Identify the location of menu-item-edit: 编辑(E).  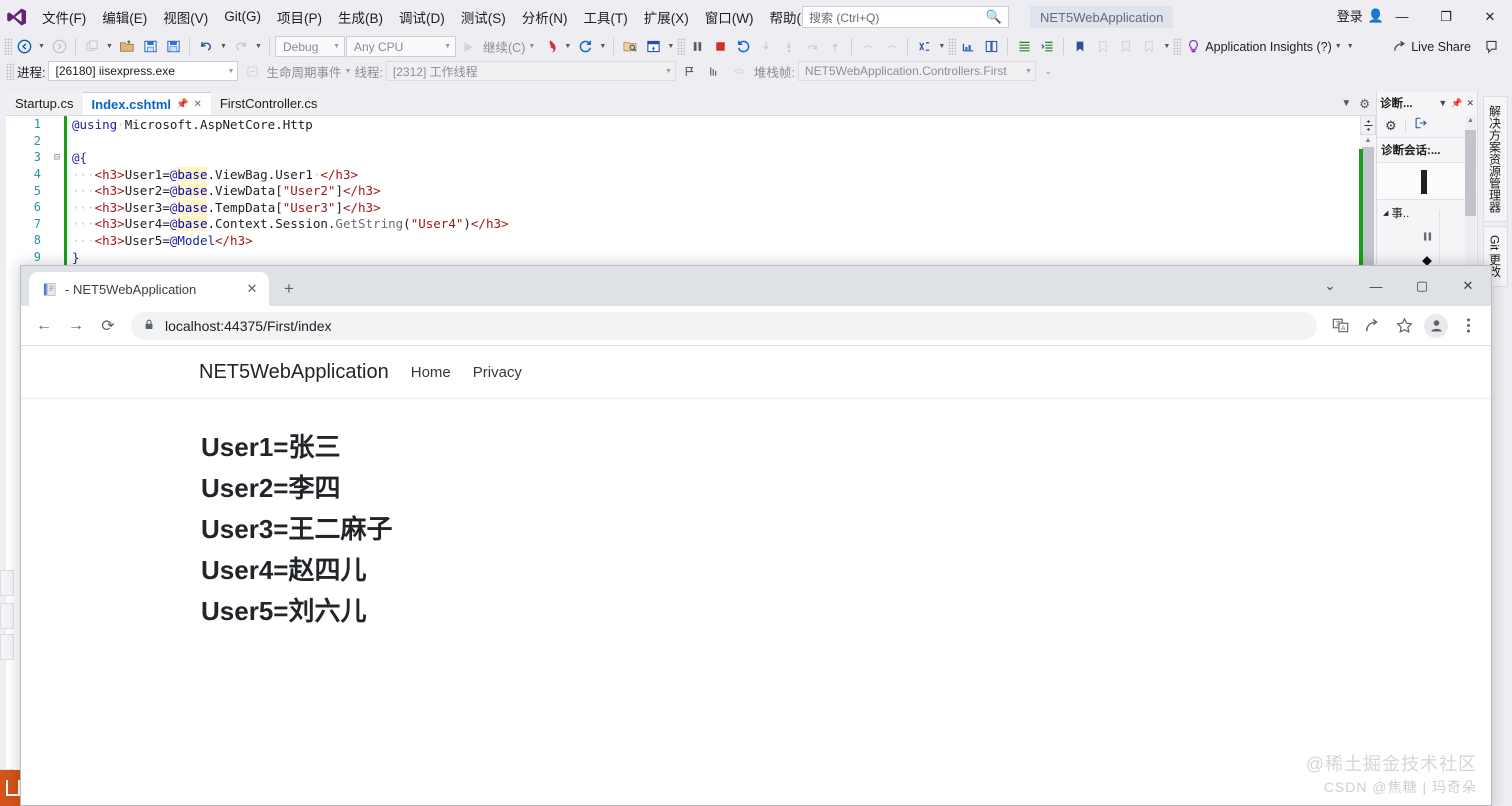
(124, 17).